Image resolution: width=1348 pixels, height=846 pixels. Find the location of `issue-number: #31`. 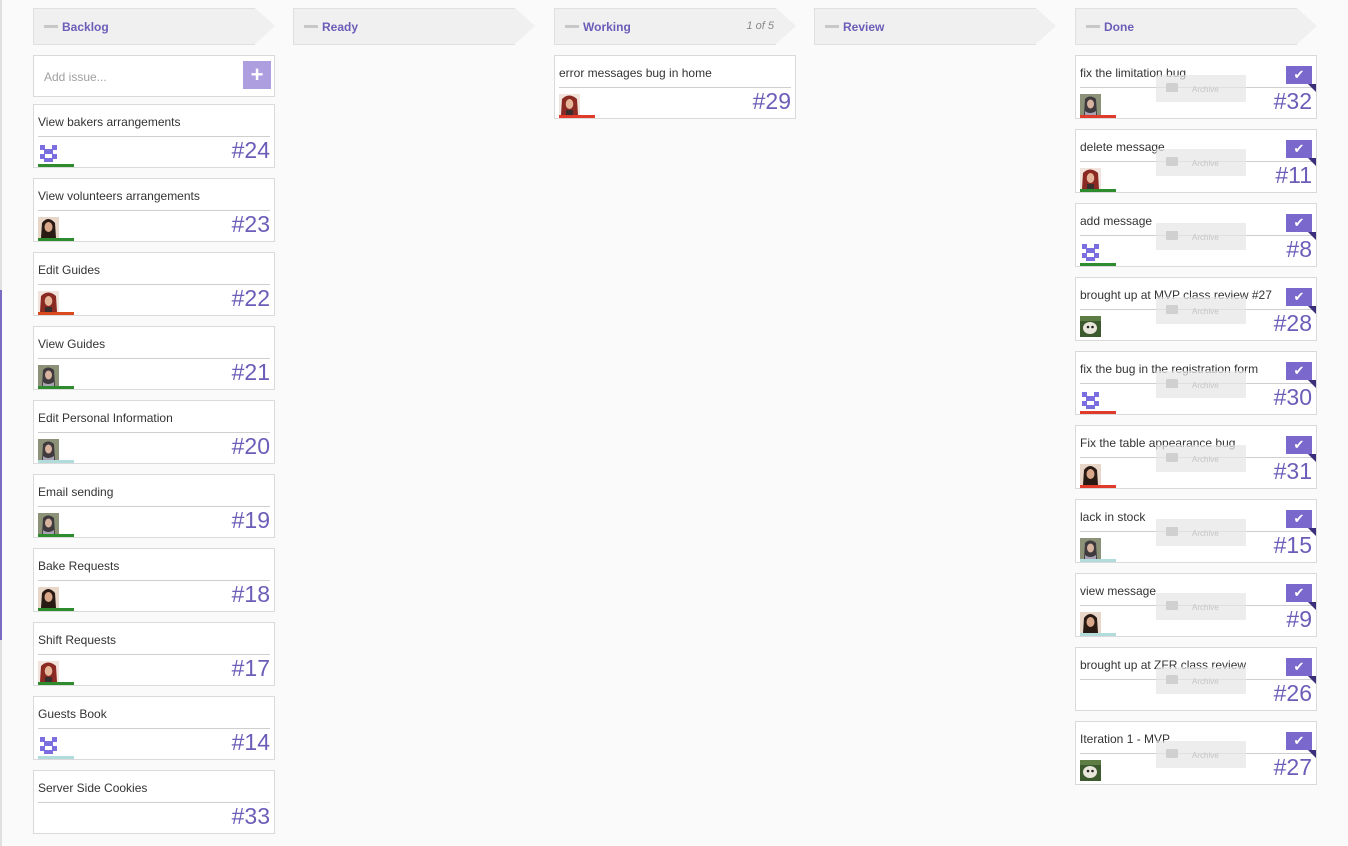

issue-number: #31 is located at coordinates (1293, 471).